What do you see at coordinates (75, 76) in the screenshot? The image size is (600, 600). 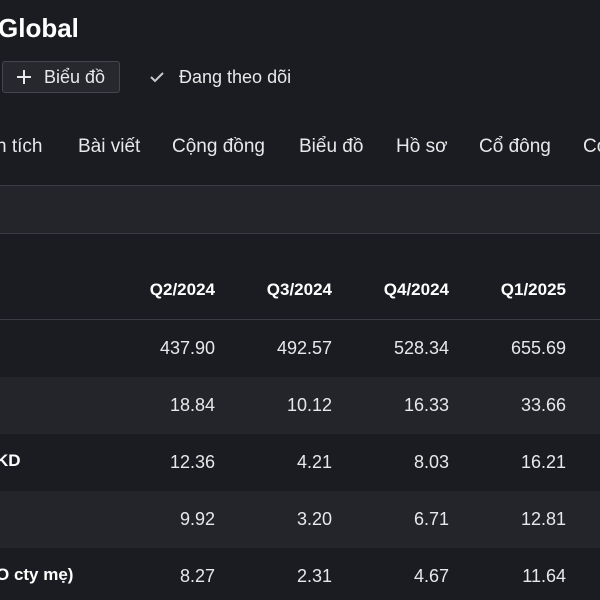 I see `add-chart-button-label: Biểu đồ` at bounding box center [75, 76].